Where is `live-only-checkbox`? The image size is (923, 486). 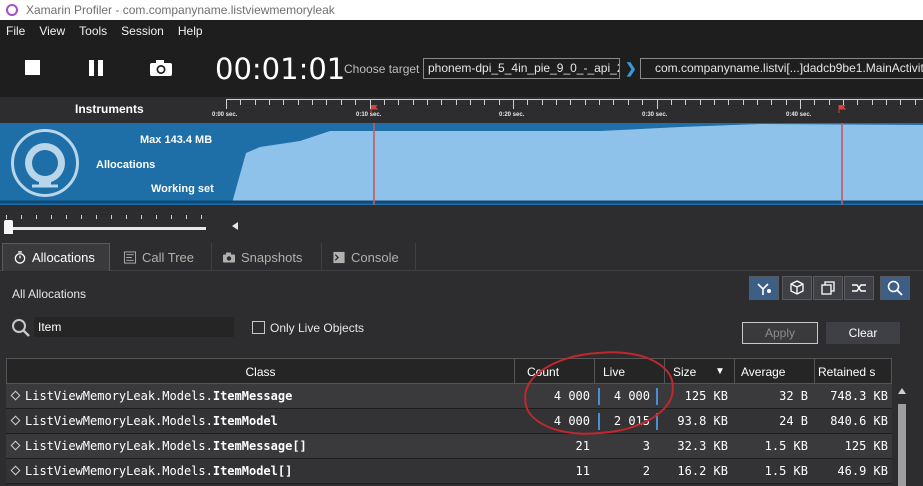
live-only-checkbox is located at coordinates (258, 327).